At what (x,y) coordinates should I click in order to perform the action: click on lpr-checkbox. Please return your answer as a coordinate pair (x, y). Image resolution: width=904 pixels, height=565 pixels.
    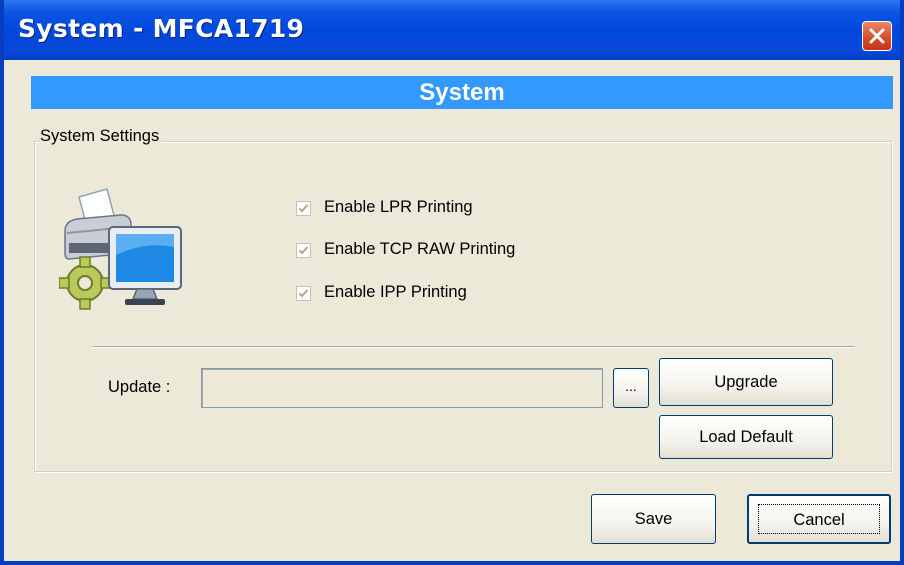
    Looking at the image, I should click on (303, 208).